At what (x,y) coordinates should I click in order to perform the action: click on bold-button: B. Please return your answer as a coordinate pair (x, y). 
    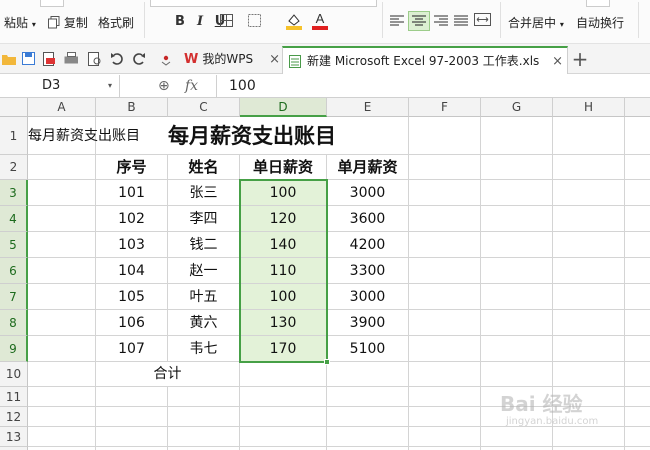
    Looking at the image, I should click on (180, 22).